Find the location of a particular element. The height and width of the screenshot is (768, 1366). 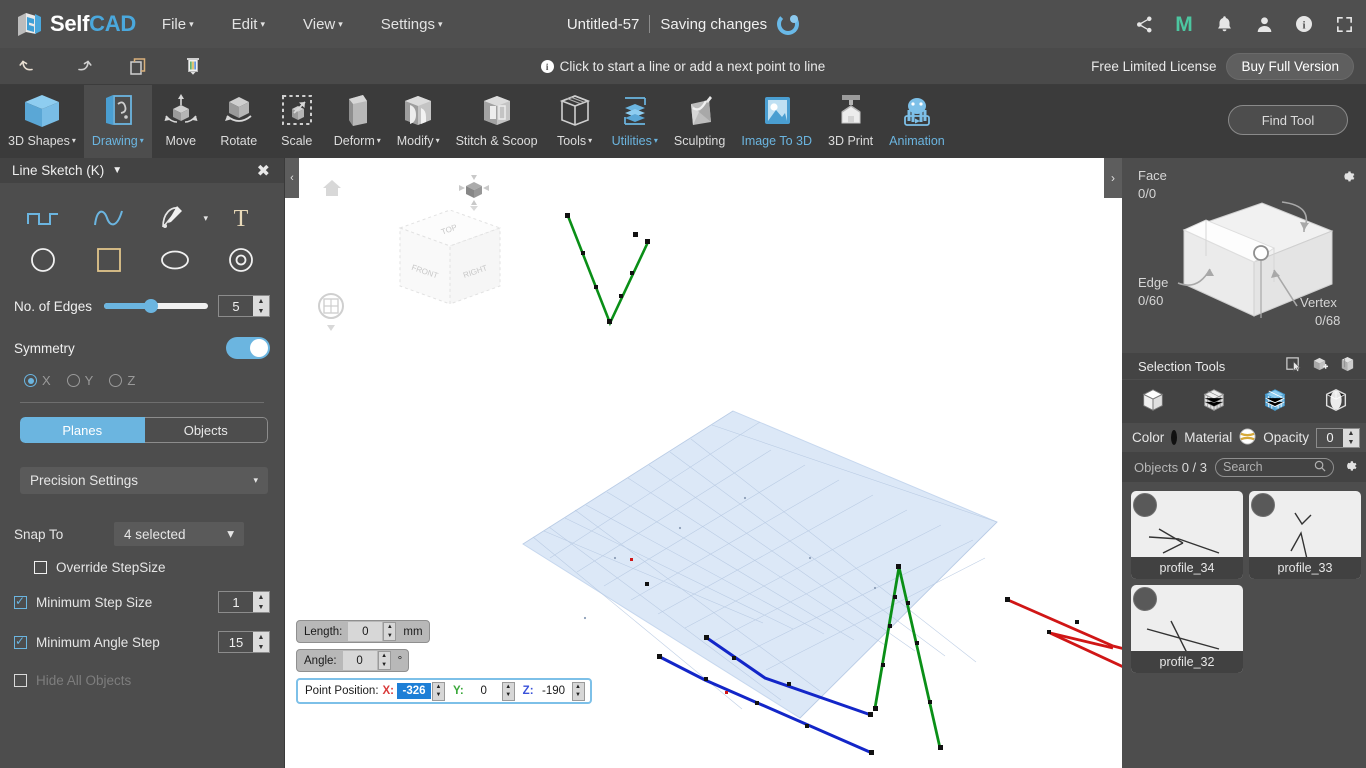

rect-select-icon is located at coordinates (1293, 366).